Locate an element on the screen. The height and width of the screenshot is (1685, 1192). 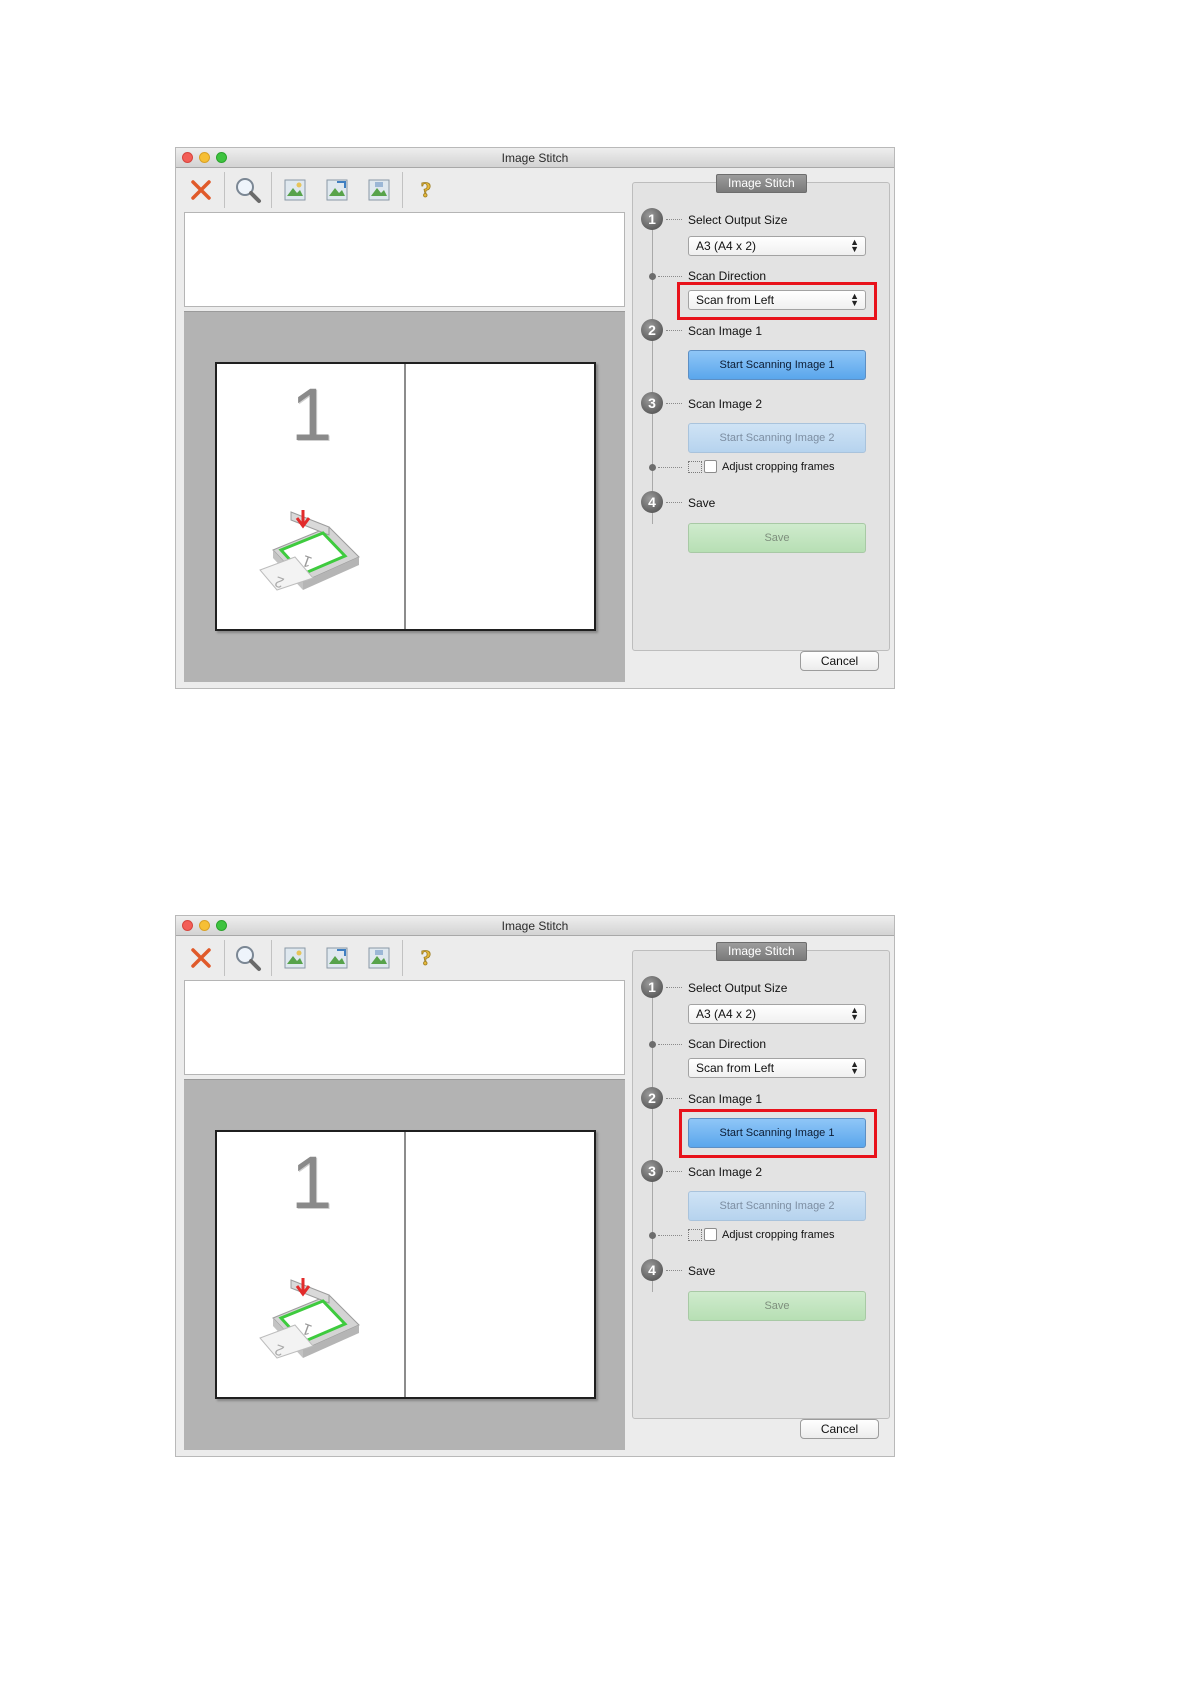
start-scanning-image-1-button: Start Scanning Image 1 is located at coordinates (777, 365).